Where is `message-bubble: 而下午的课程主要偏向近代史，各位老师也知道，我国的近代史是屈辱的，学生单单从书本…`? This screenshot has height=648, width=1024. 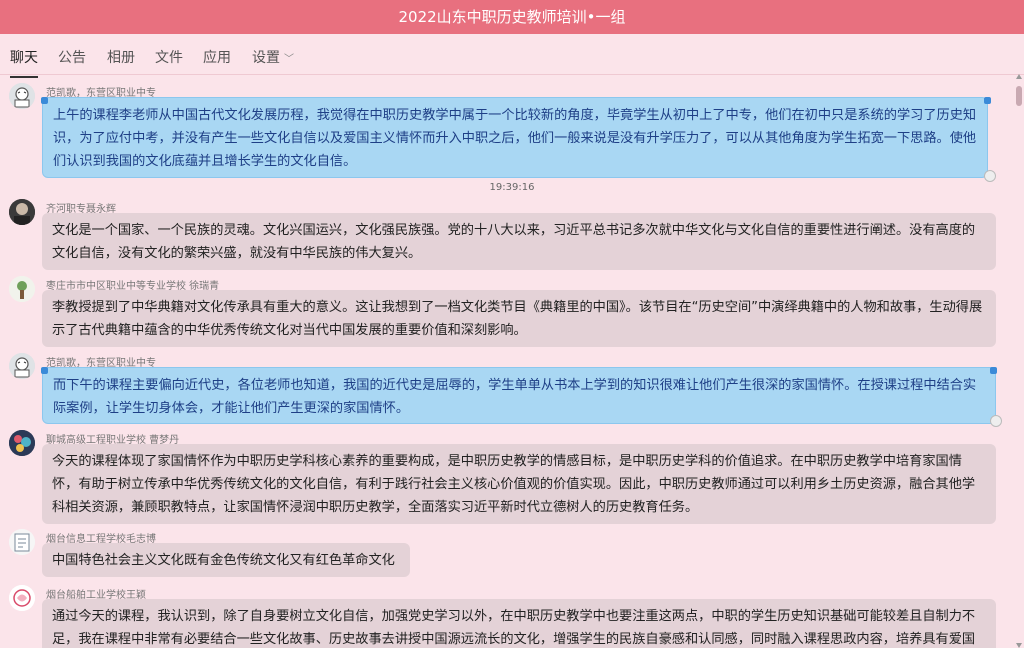 message-bubble: 而下午的课程主要偏向近代史，各位老师也知道，我国的近代史是屈辱的，学生单单从书本… is located at coordinates (519, 395).